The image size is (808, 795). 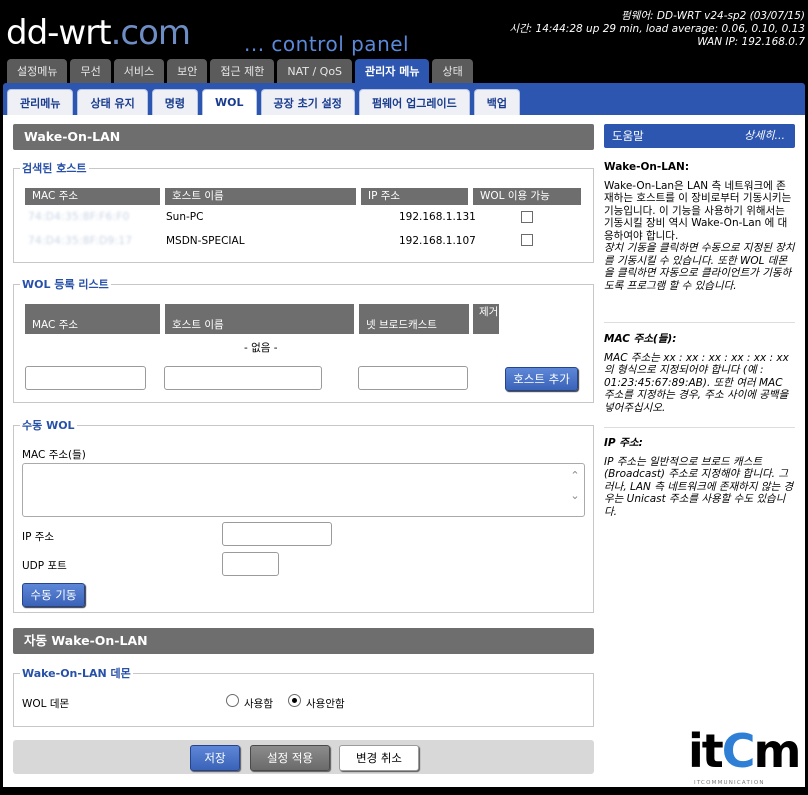 What do you see at coordinates (76, 673) in the screenshot?
I see `wol-daemon-legend: Wake-On-LAN 데몬` at bounding box center [76, 673].